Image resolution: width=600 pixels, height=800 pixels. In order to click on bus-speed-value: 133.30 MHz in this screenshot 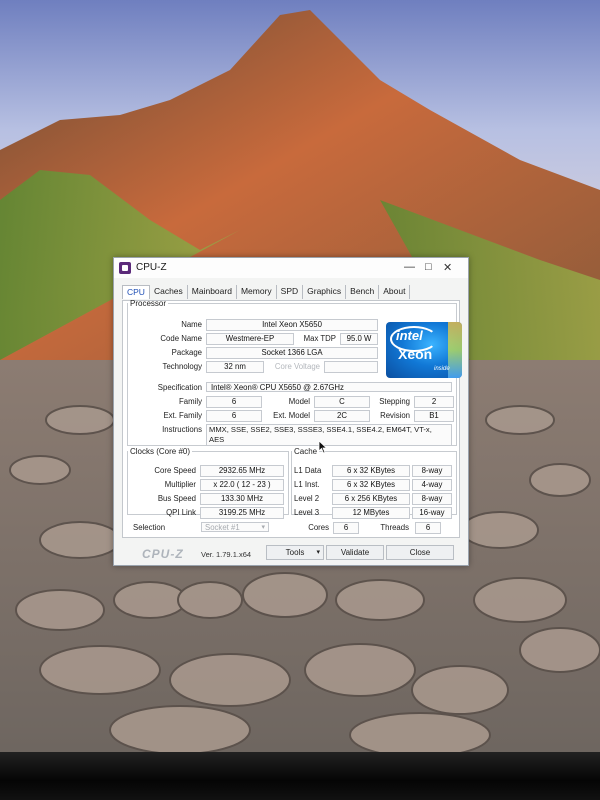, I will do `click(242, 499)`.